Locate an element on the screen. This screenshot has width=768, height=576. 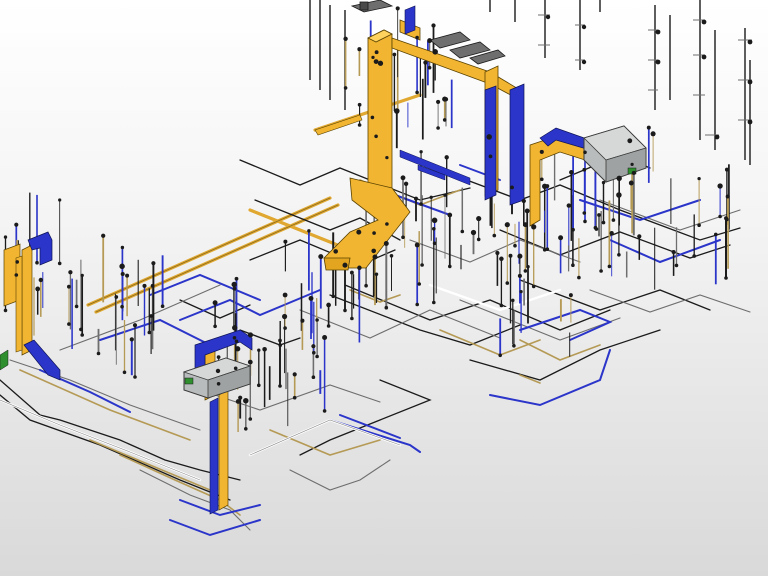
connector-green is located at coordinates (4, 360).